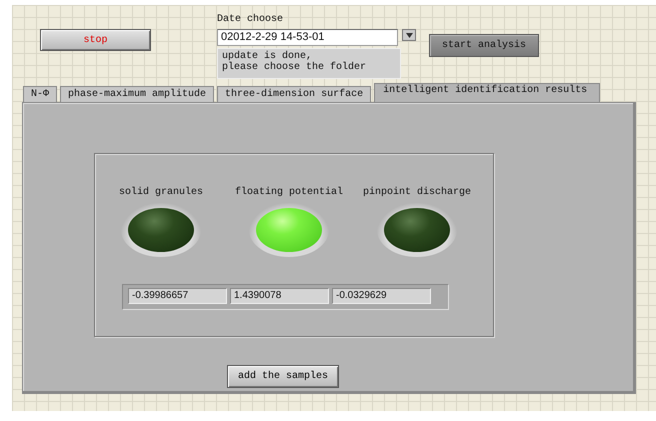 This screenshot has height=421, width=656. I want to click on date-field: 02012-2-29 14-53-01, so click(307, 37).